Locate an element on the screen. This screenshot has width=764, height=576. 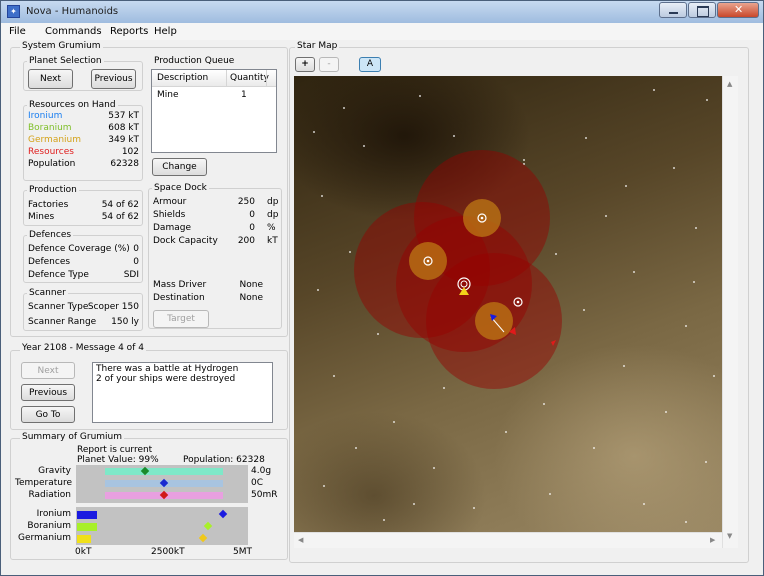
resource-label: Resources is located at coordinates (51, 152).